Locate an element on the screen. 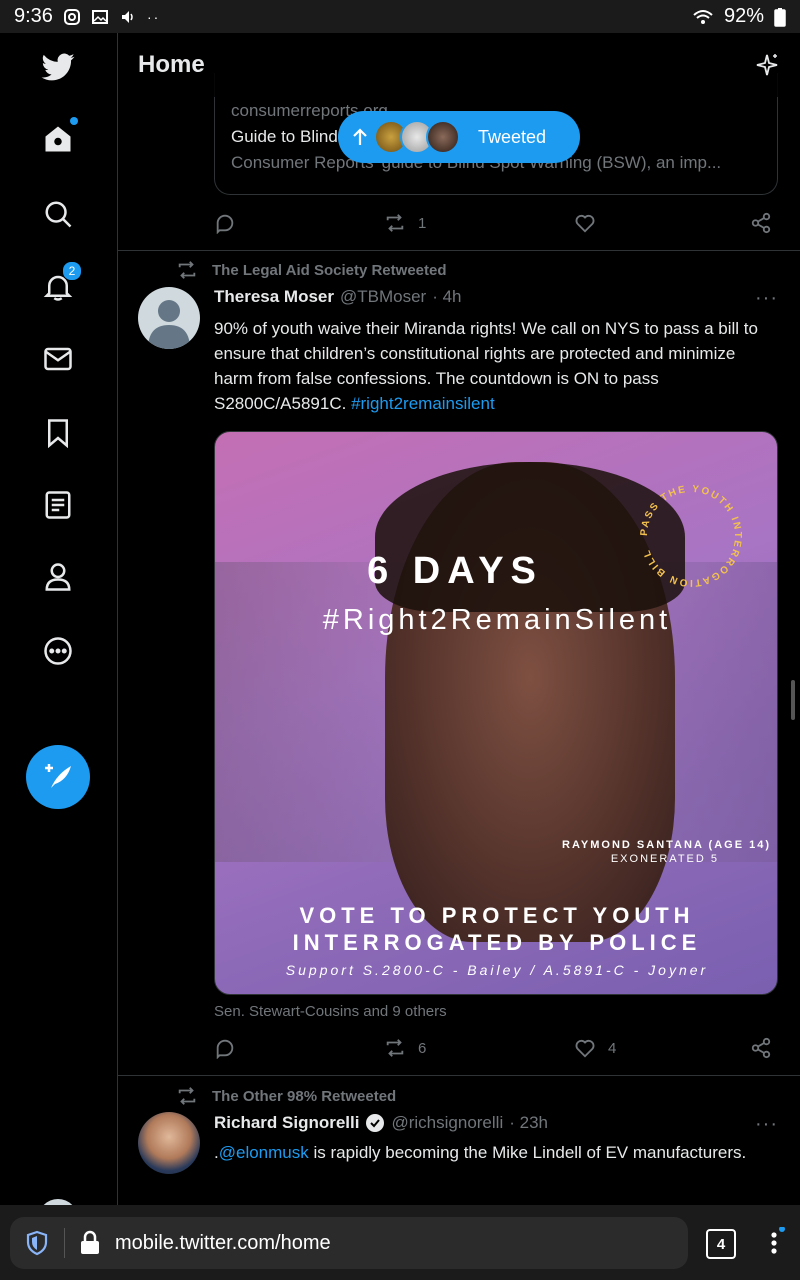  kebab-menu-icon is located at coordinates (776, 1243).